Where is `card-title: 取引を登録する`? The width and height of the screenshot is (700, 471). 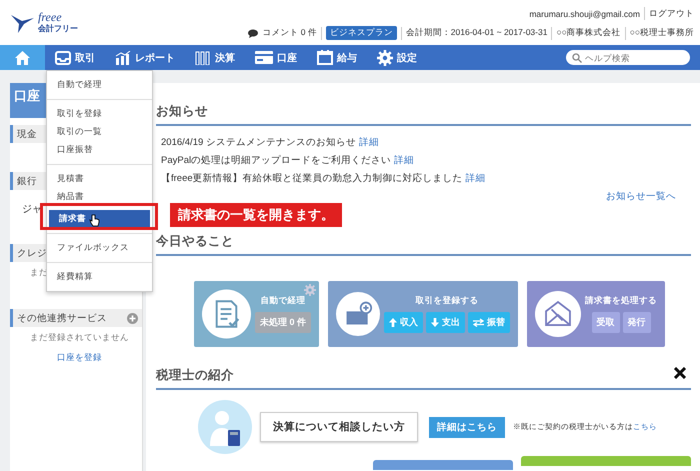 card-title: 取引を登録する is located at coordinates (447, 301).